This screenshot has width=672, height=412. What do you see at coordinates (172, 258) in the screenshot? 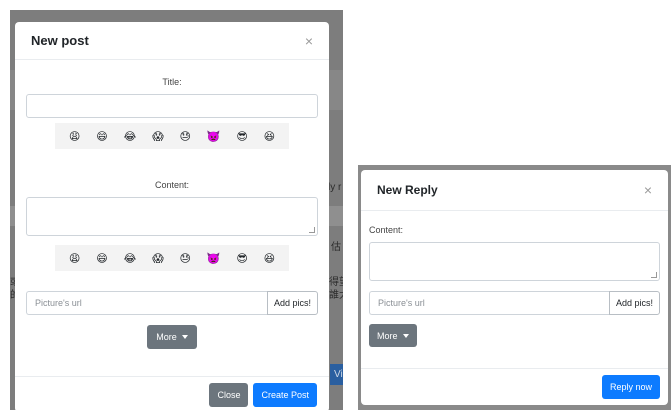
I see `content-emoji-bar: 😩 😄 😂 😱 😓 👿 😎 😆` at bounding box center [172, 258].